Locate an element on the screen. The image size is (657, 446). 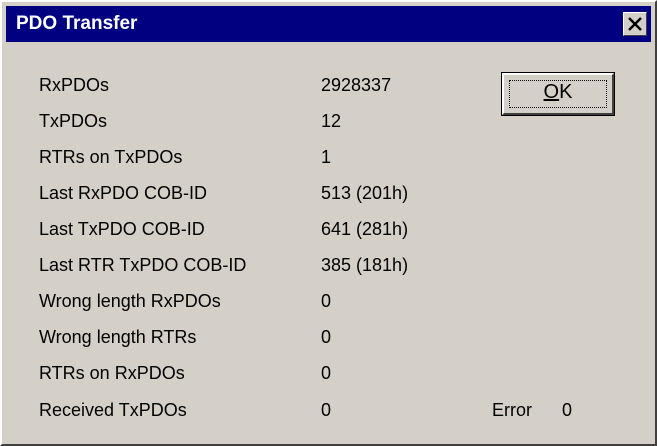
ok-rest: K is located at coordinates (566, 92).